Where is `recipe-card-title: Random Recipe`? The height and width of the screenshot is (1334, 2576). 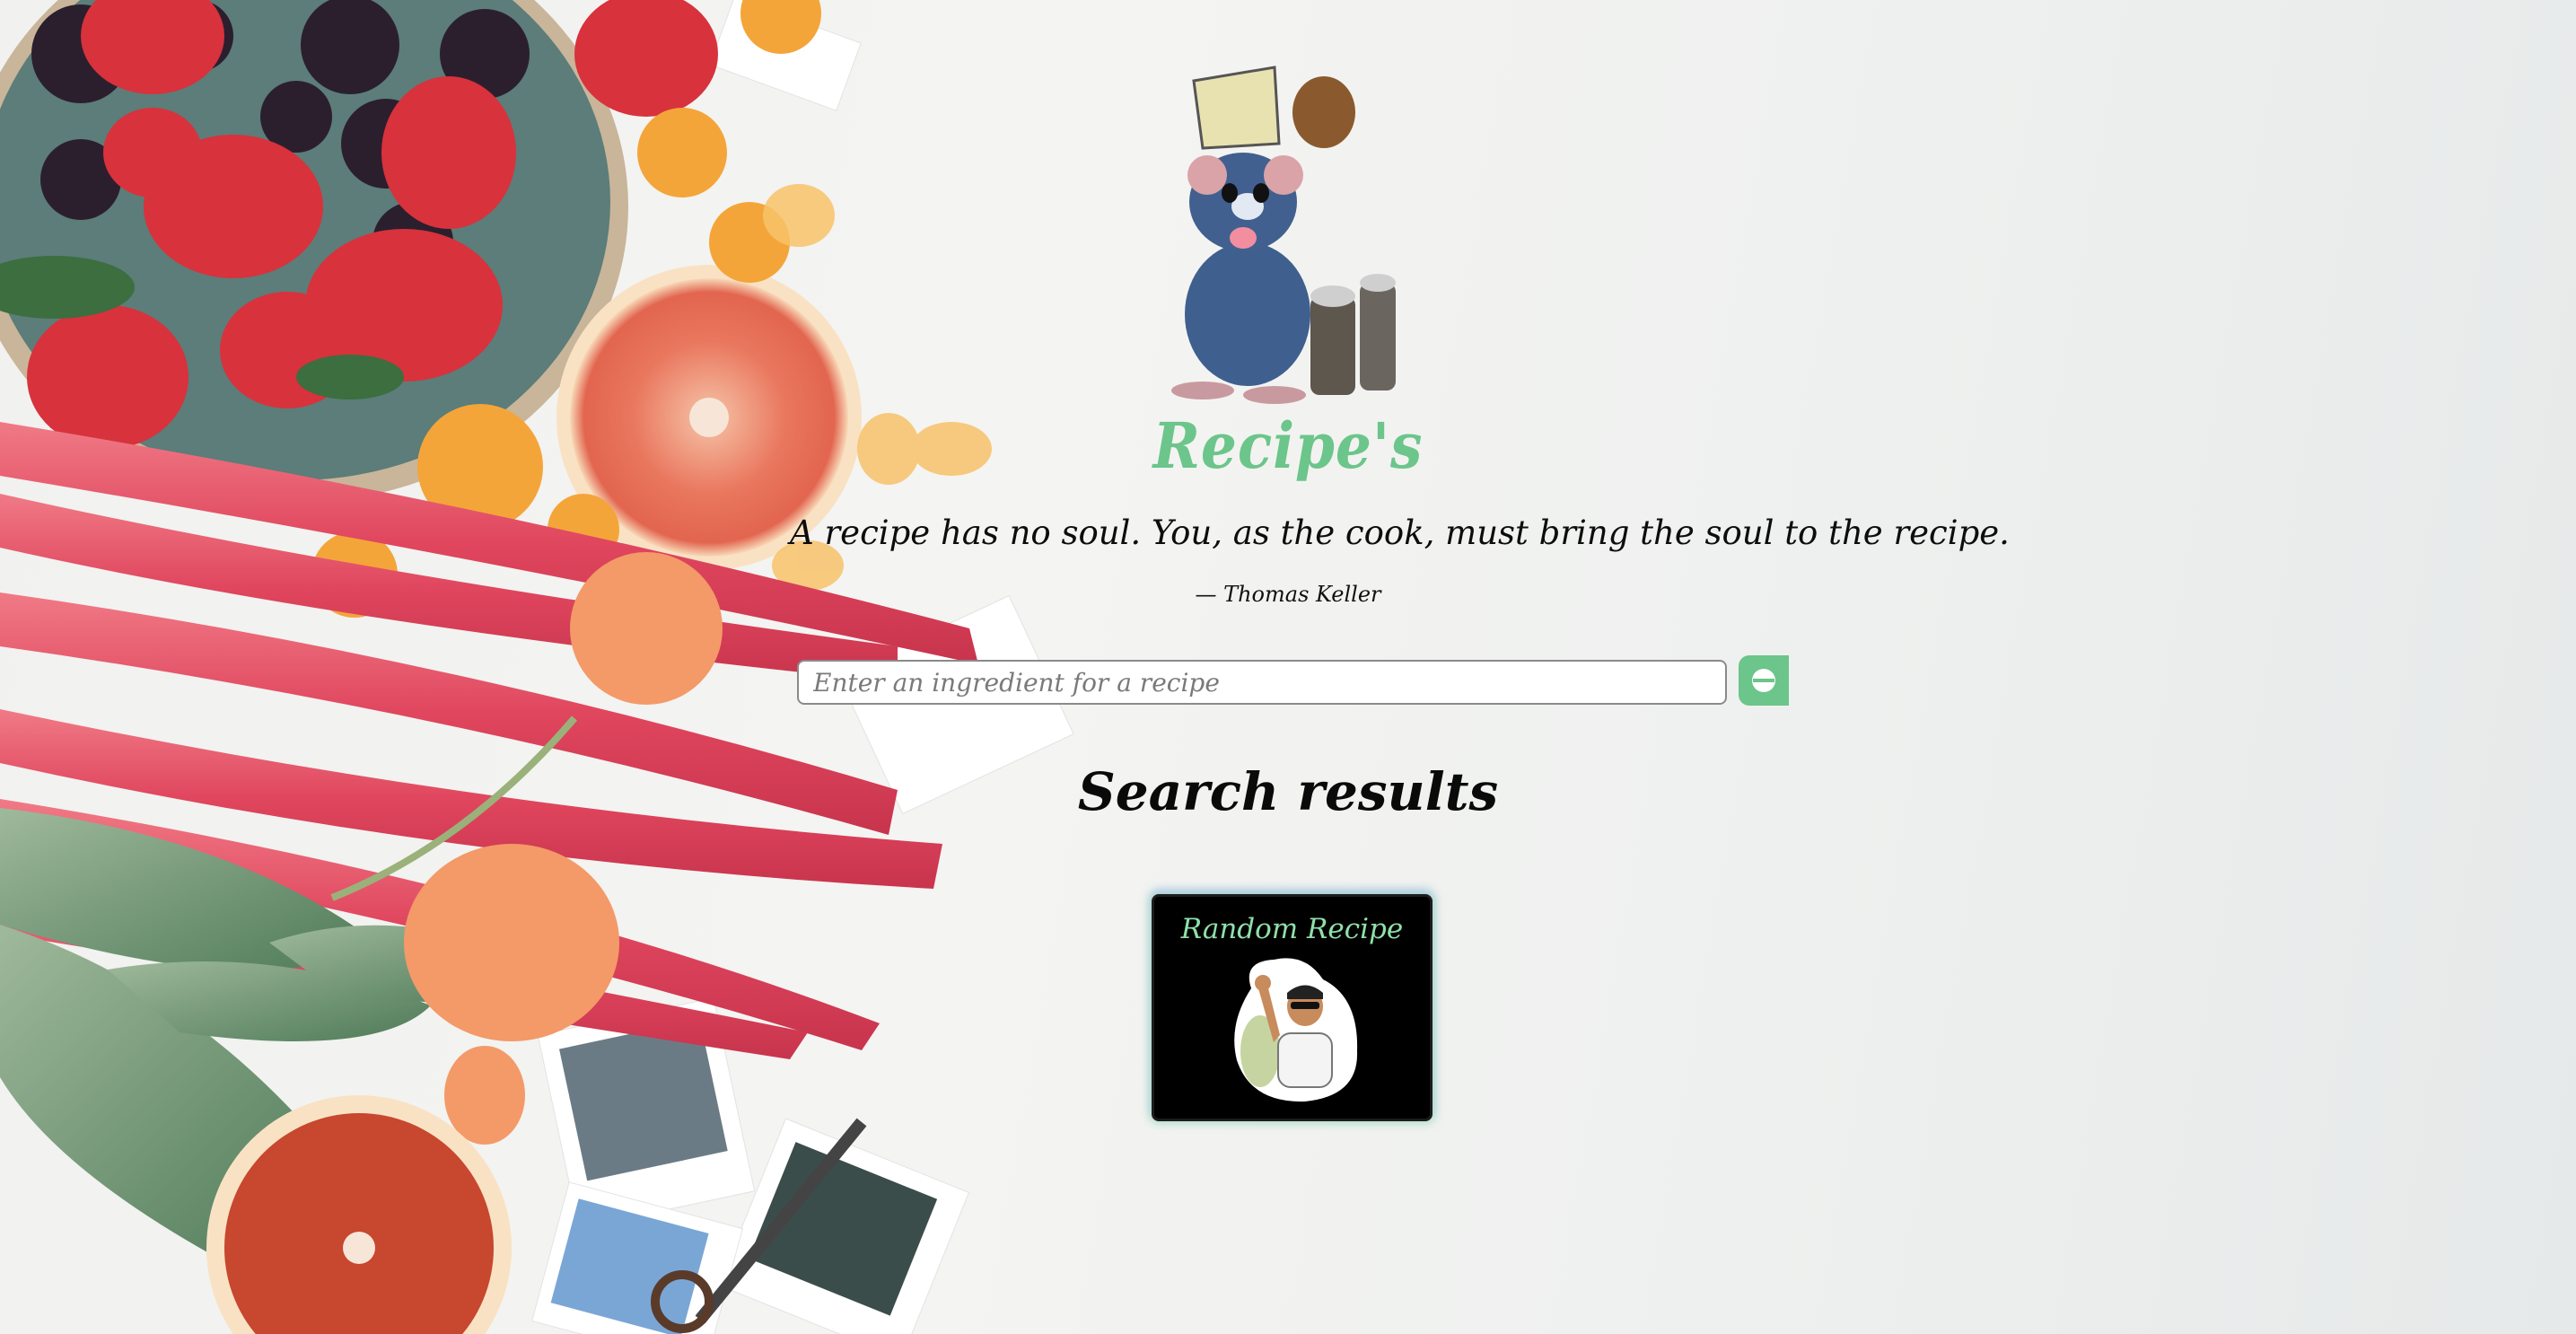 recipe-card-title: Random Recipe is located at coordinates (1292, 929).